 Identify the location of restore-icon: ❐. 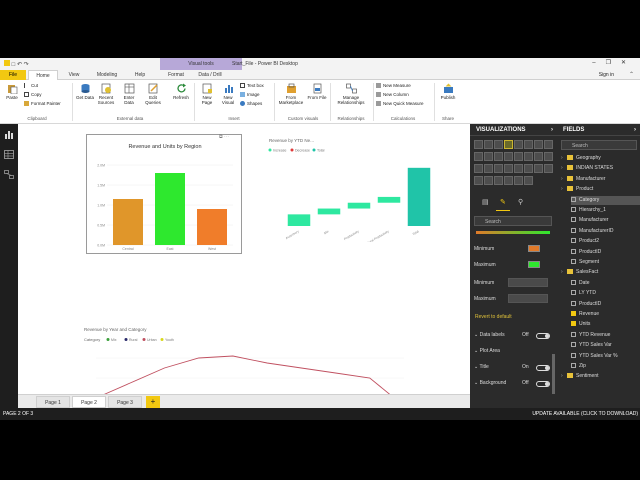
(613, 63).